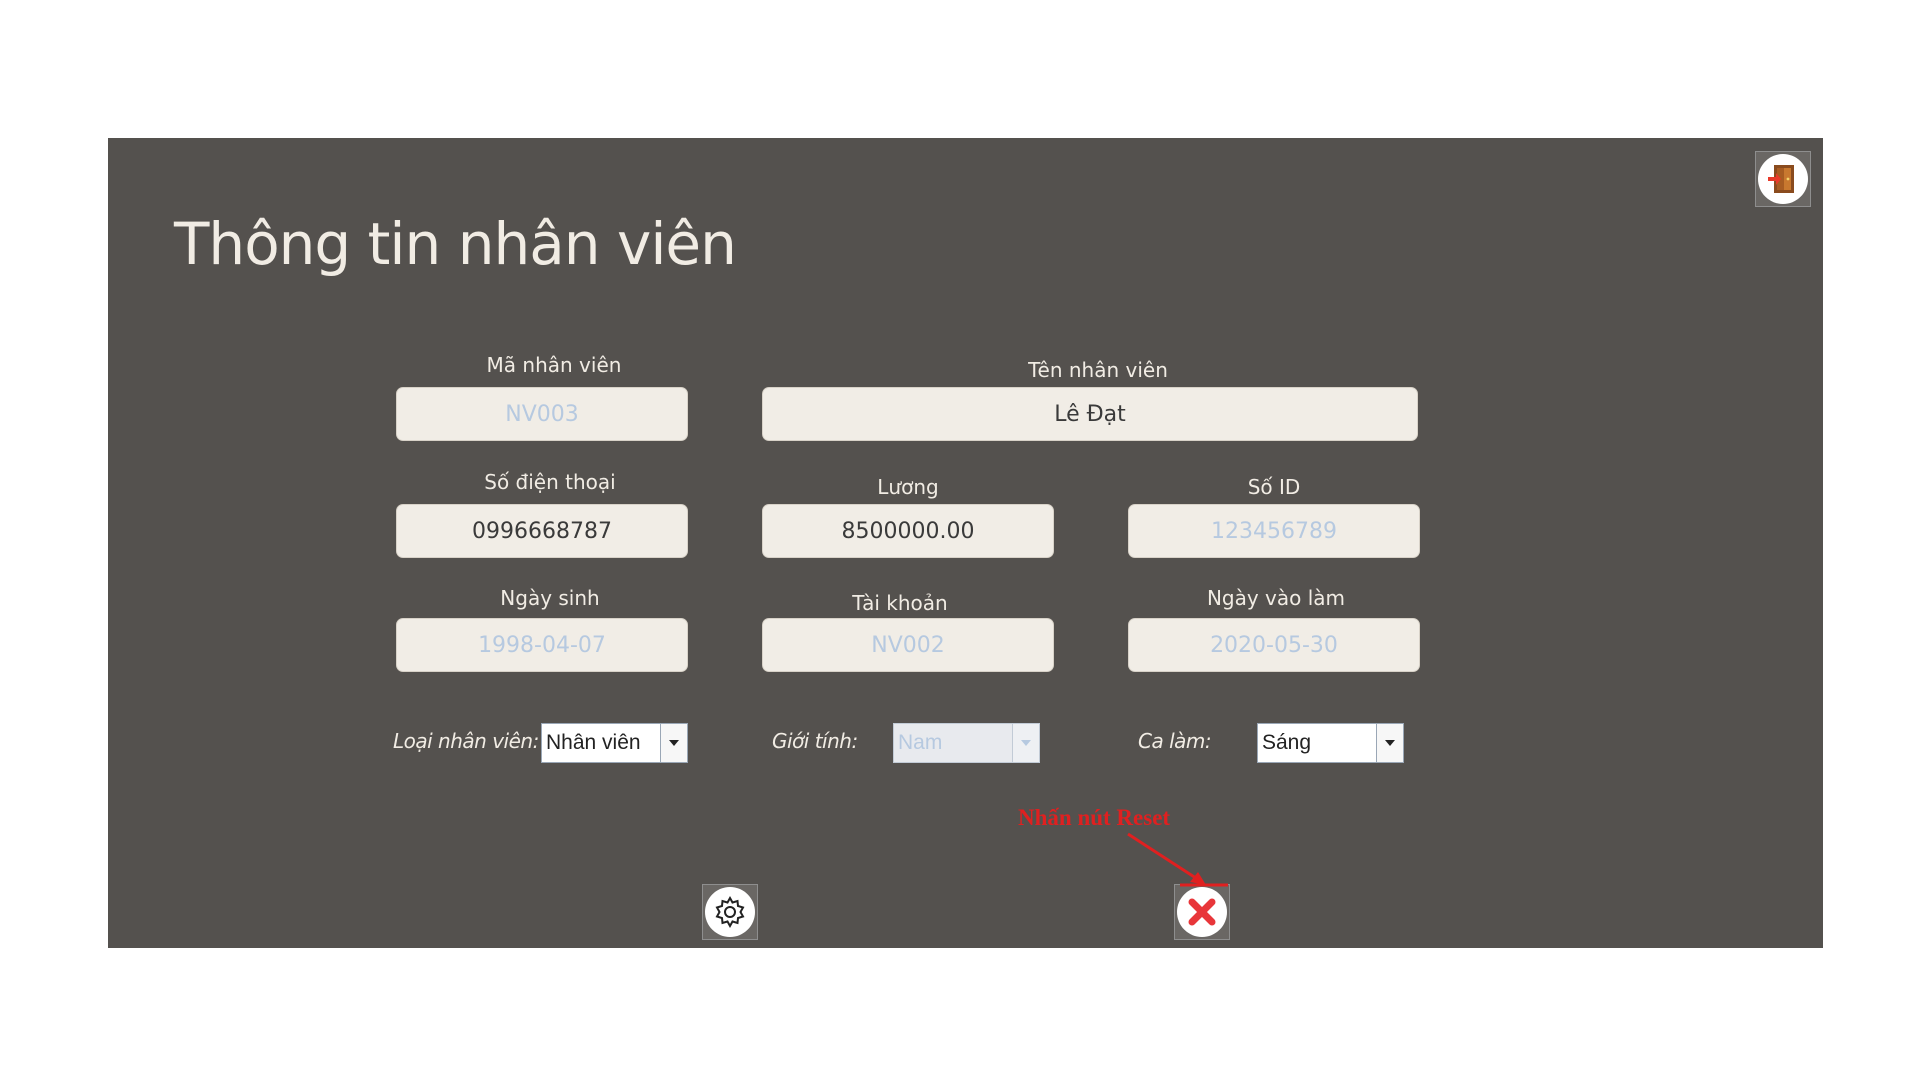 The height and width of the screenshot is (1080, 1920). Describe the element at coordinates (550, 598) in the screenshot. I see `birth-date-label: Ngày sinh` at that location.